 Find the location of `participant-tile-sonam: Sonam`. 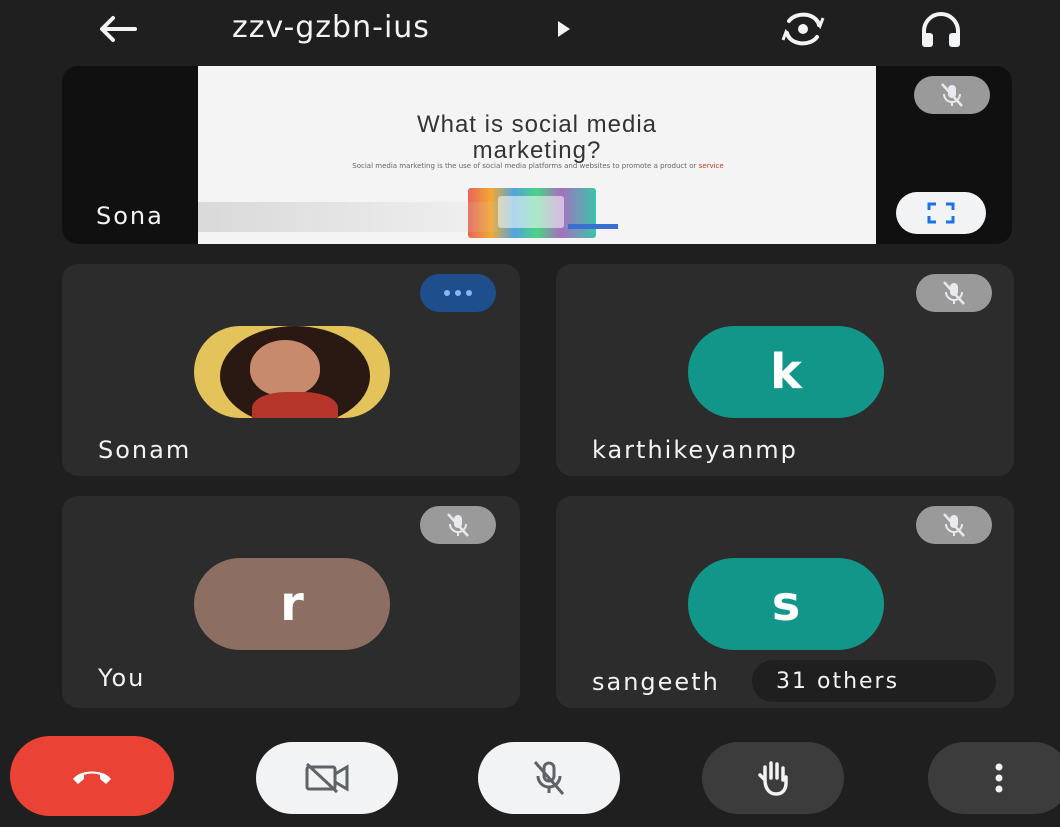

participant-tile-sonam: Sonam is located at coordinates (291, 370).